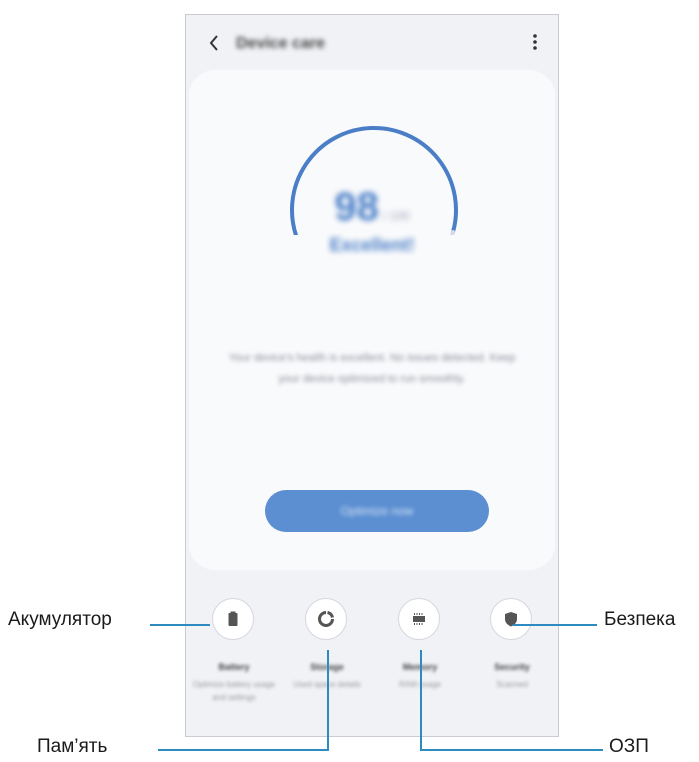  Describe the element at coordinates (180, 625) in the screenshot. I see `callout-line-battery` at that location.